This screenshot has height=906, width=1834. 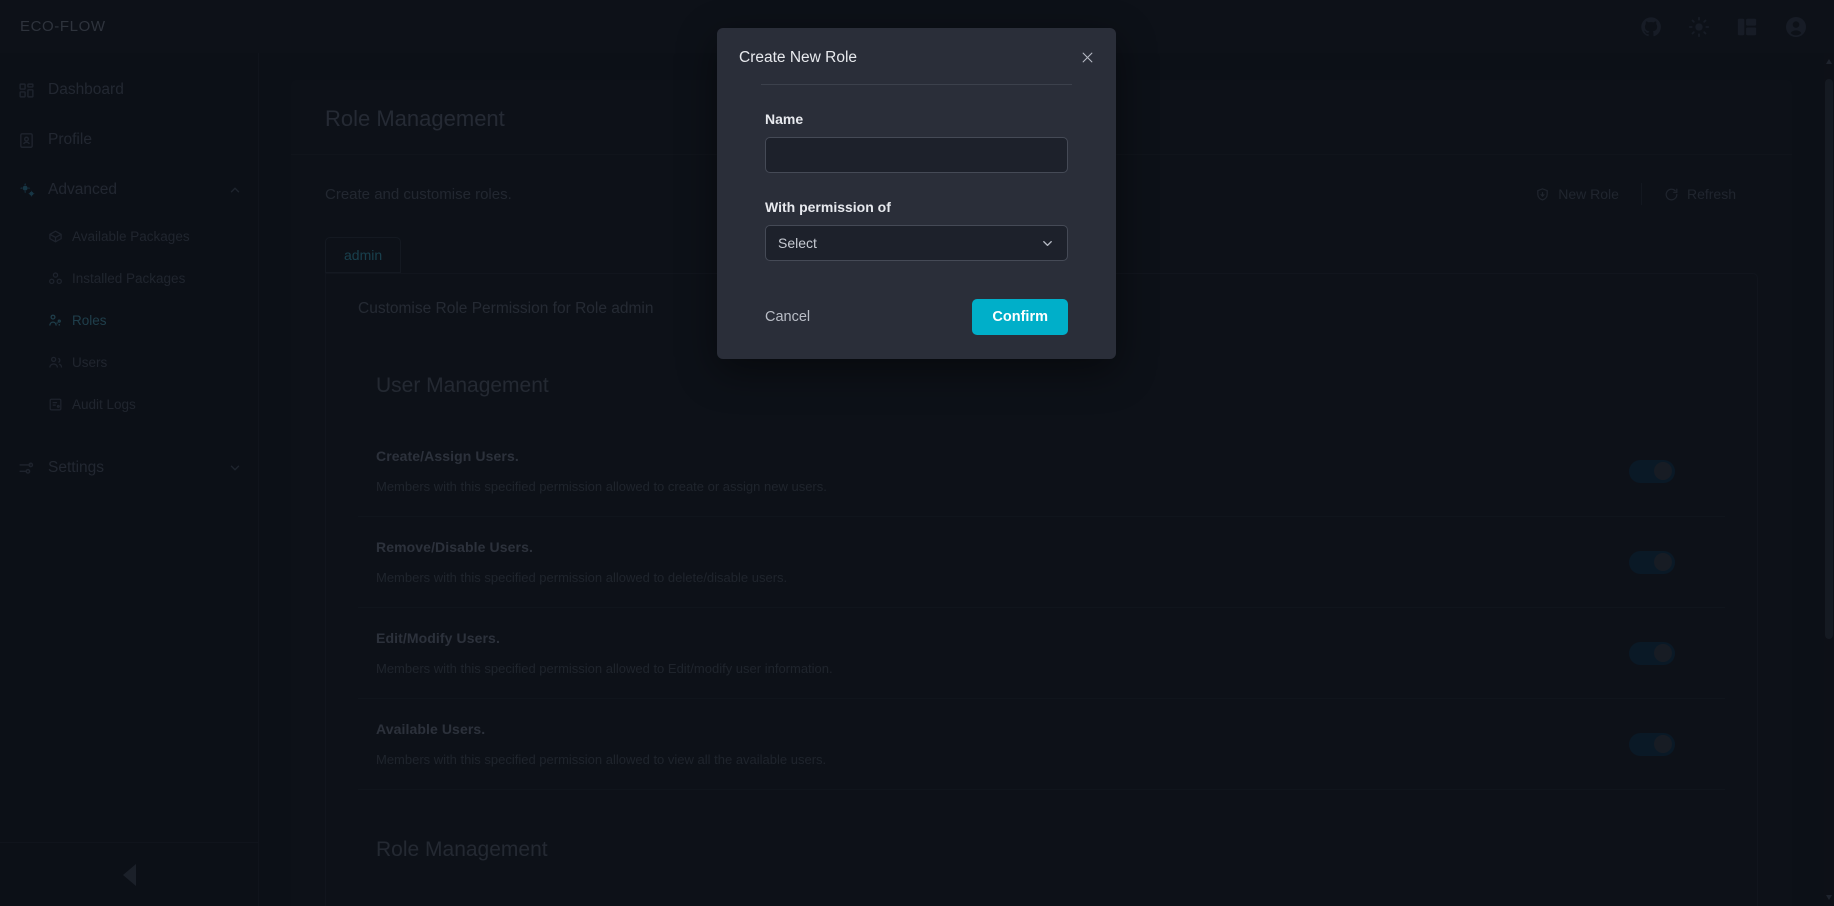 I want to click on modal-divider, so click(x=916, y=84).